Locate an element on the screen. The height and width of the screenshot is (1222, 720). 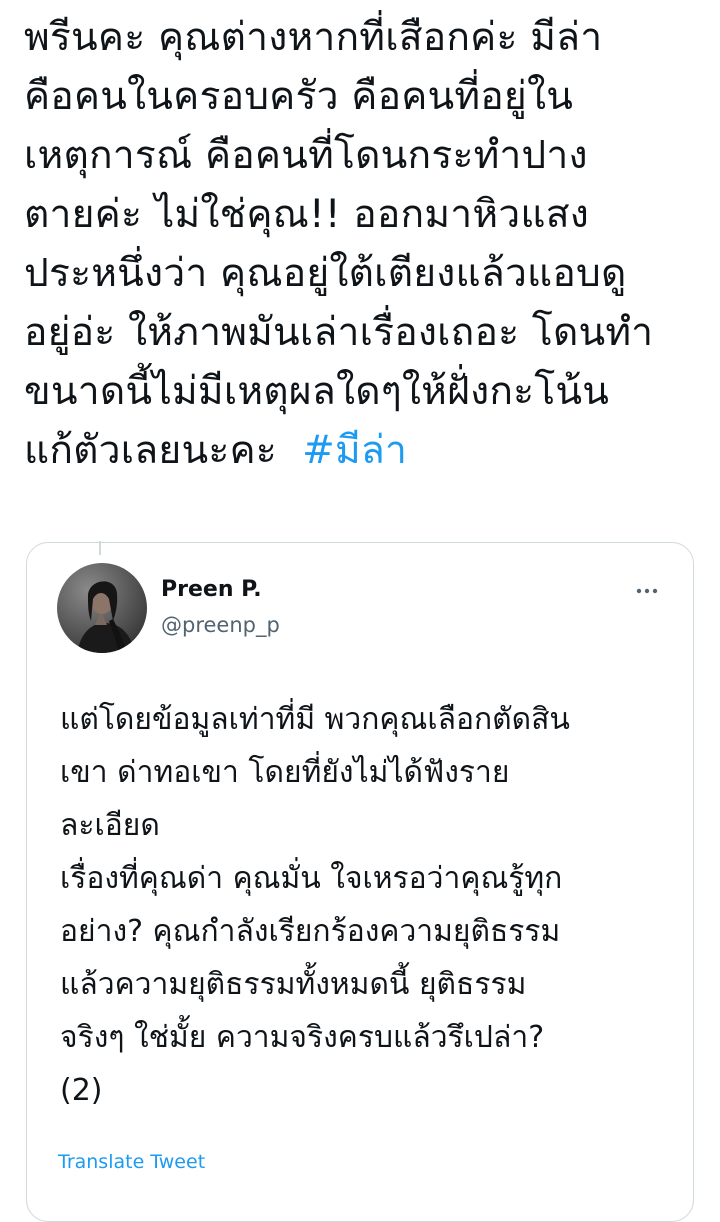
quoted-text-line: (2) is located at coordinates (81, 1090).